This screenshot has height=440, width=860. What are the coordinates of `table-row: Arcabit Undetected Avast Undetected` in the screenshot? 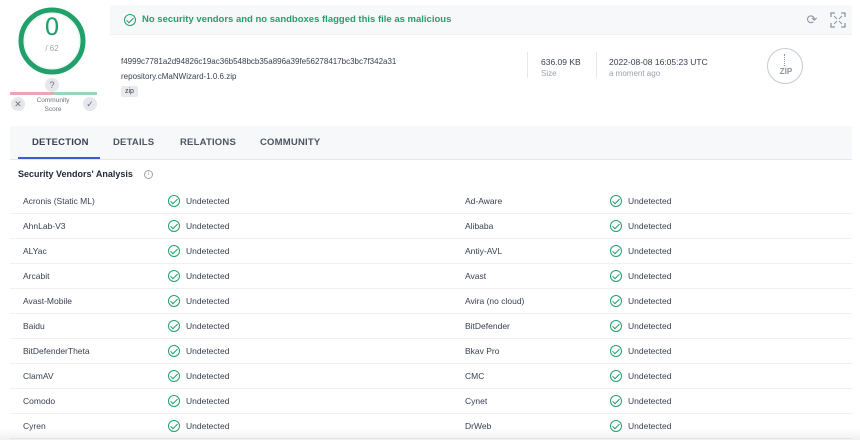 It's located at (431, 276).